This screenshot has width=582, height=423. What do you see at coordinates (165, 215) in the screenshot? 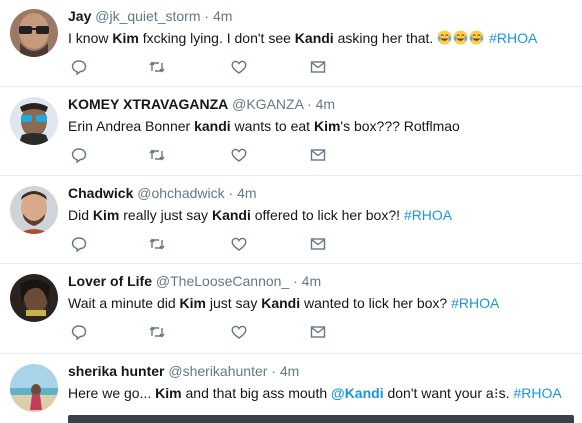
I see `text-part: really just say` at bounding box center [165, 215].